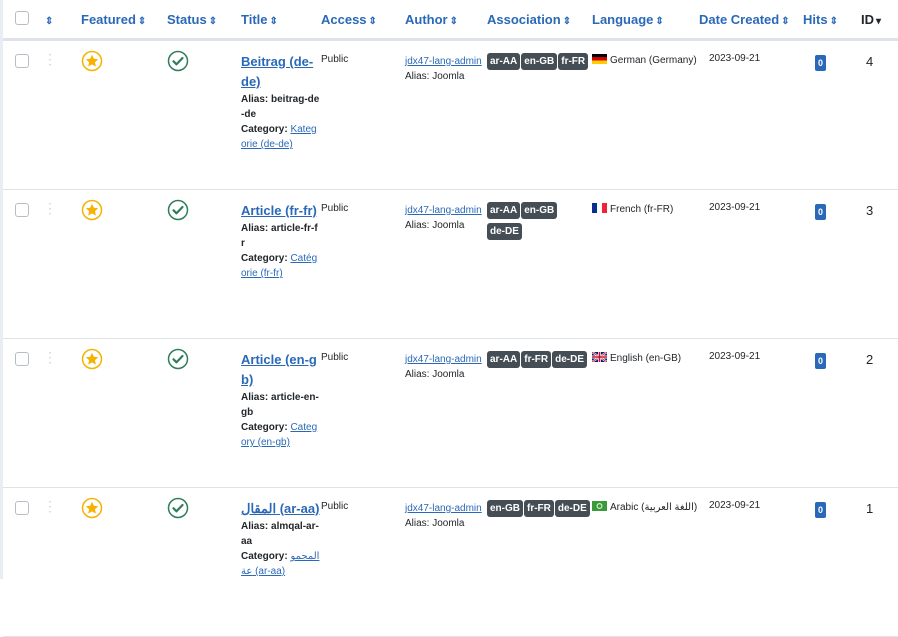  What do you see at coordinates (539, 264) in the screenshot?
I see `association-badges: ar-AA en-GB de-DE` at bounding box center [539, 264].